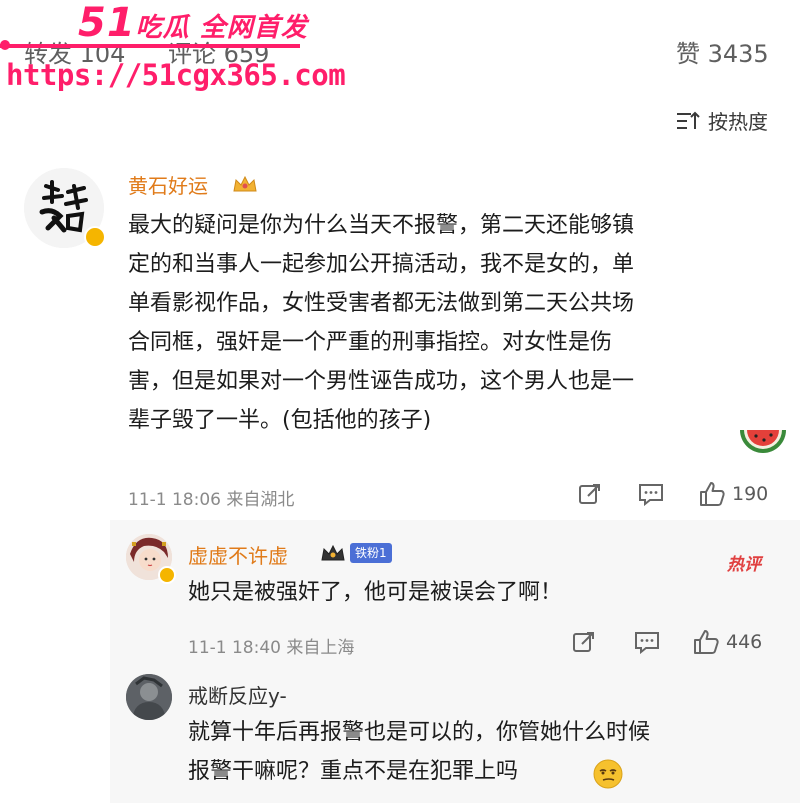 The image size is (800, 803). Describe the element at coordinates (107, 23) in the screenshot. I see `watermark-brand-number: 51` at that location.